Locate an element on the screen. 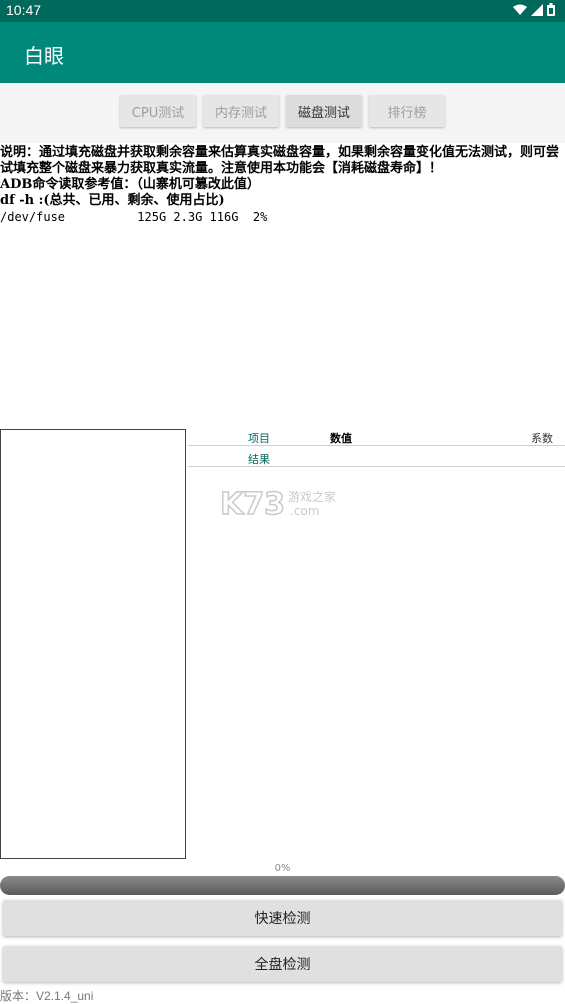  full-check-button: 全盘检测 is located at coordinates (282, 964).